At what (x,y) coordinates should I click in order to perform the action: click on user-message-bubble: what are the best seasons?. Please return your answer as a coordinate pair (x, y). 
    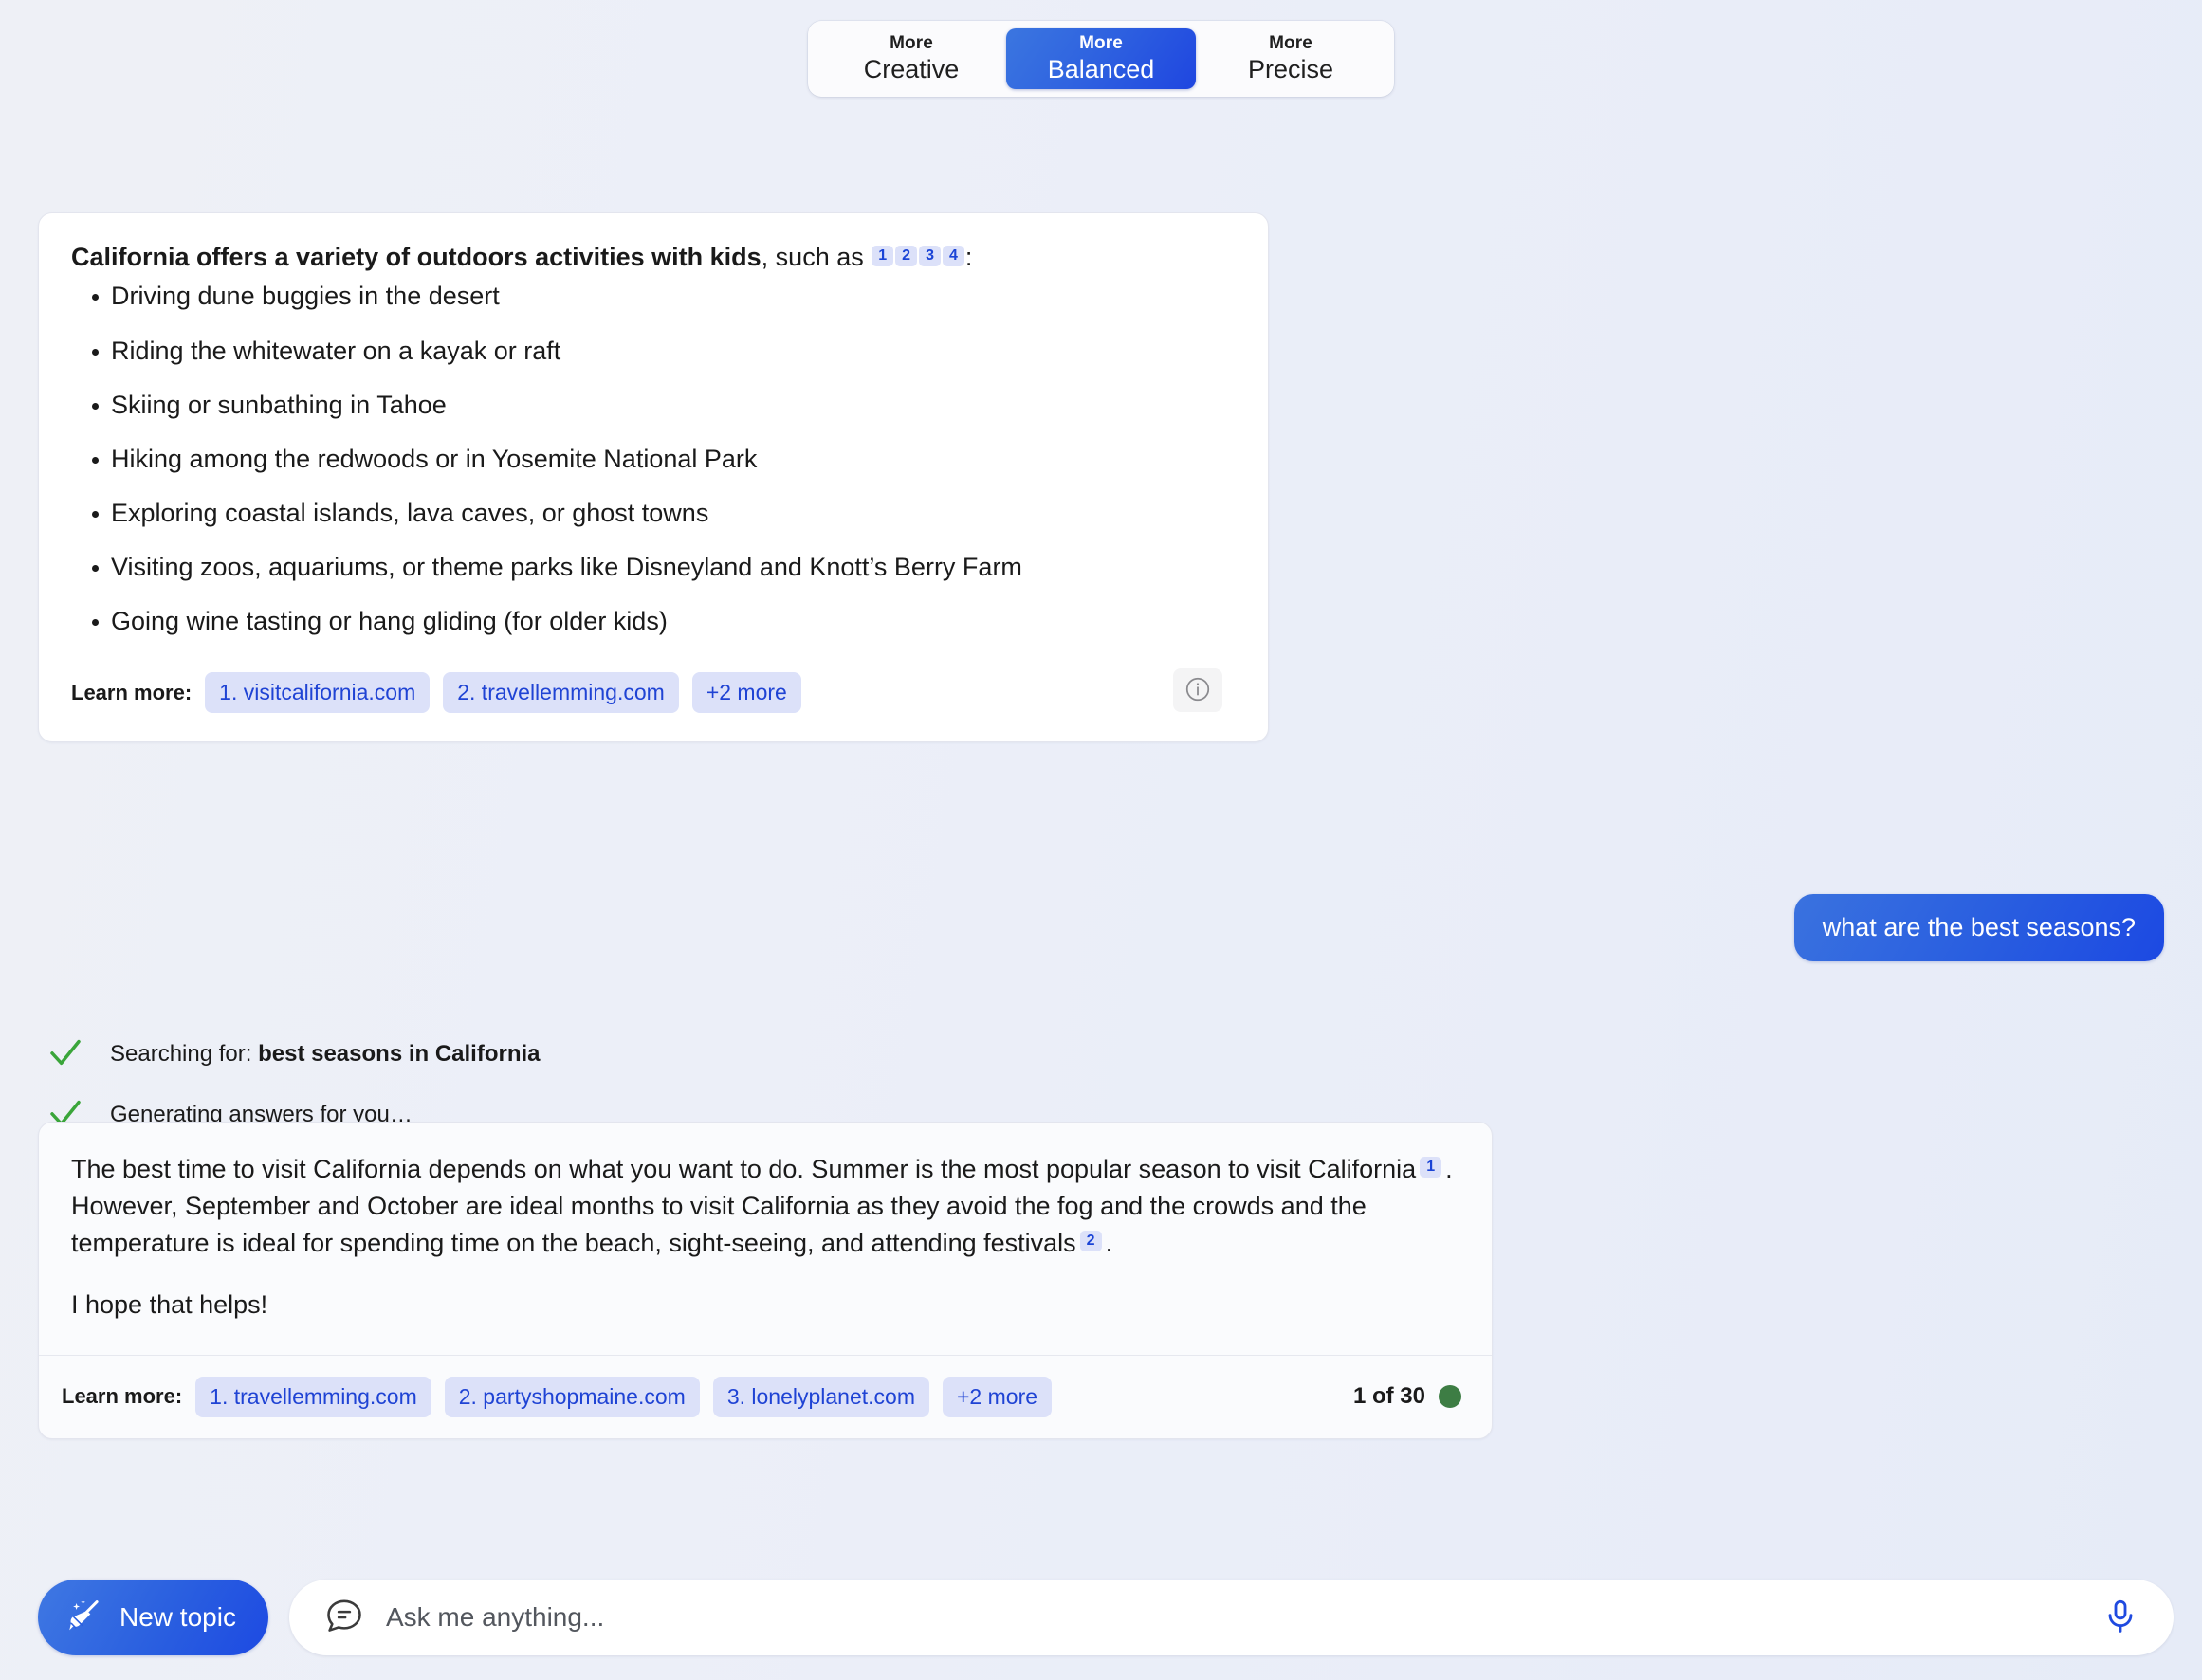
    Looking at the image, I should click on (1978, 928).